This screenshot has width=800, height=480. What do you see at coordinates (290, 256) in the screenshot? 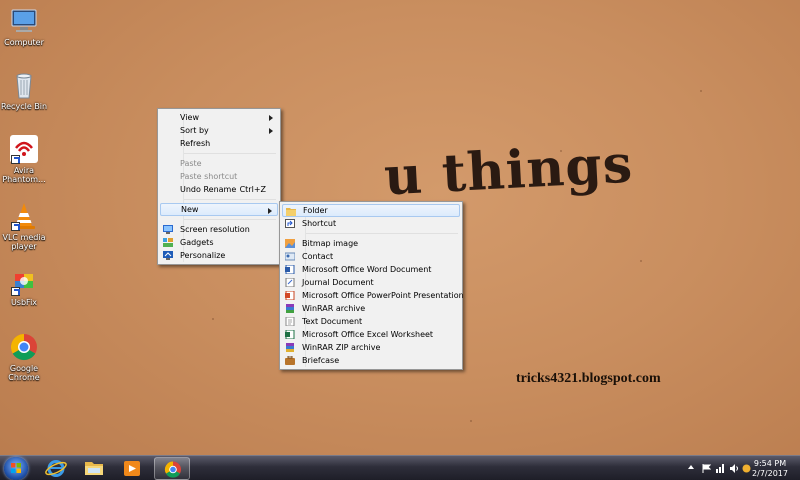
I see `contact-icon` at bounding box center [290, 256].